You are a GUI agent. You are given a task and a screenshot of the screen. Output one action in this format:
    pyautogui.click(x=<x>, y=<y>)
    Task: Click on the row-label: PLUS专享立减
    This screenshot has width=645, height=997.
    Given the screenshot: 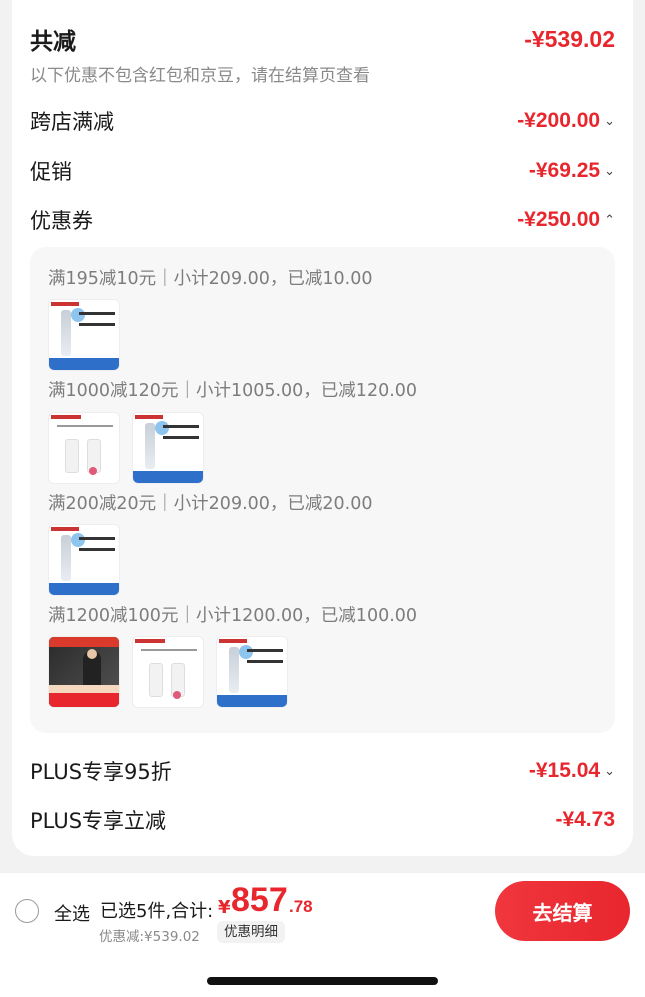 What is the action you would take?
    pyautogui.click(x=98, y=821)
    